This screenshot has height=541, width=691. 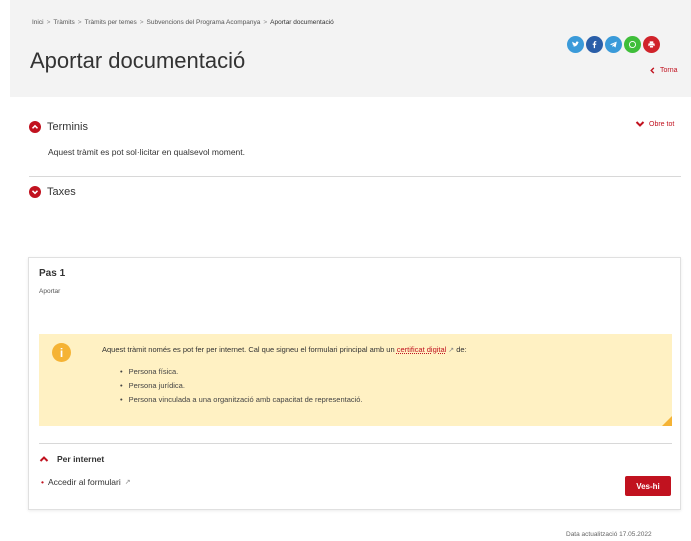 What do you see at coordinates (302, 22) in the screenshot?
I see `breadcrumb-current: Aportar documentació` at bounding box center [302, 22].